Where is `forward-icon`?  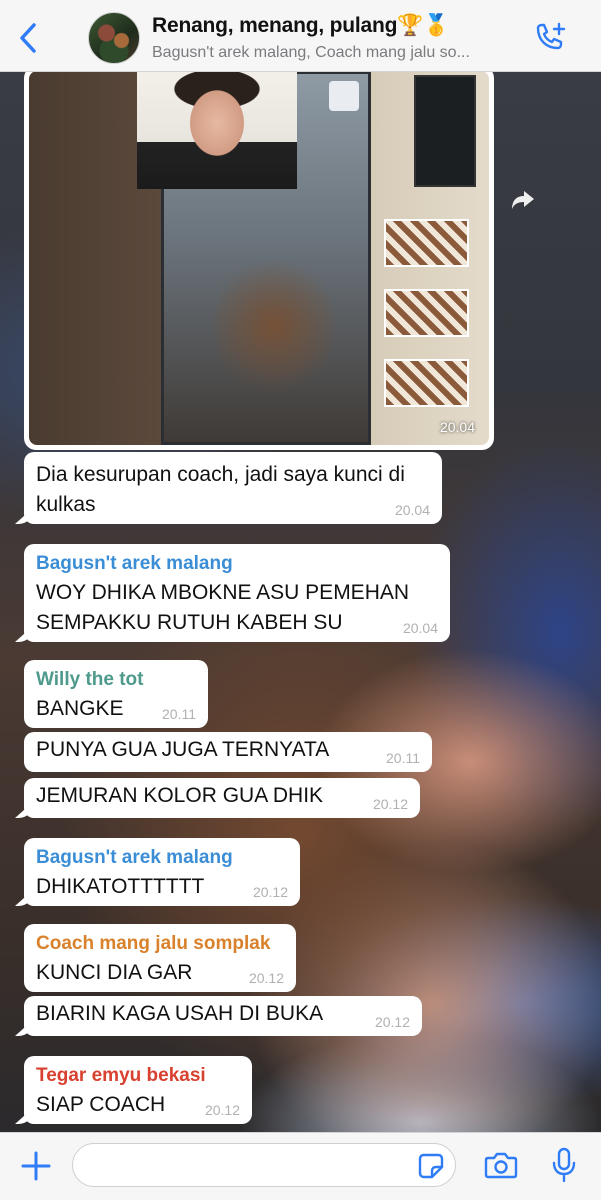 forward-icon is located at coordinates (523, 200).